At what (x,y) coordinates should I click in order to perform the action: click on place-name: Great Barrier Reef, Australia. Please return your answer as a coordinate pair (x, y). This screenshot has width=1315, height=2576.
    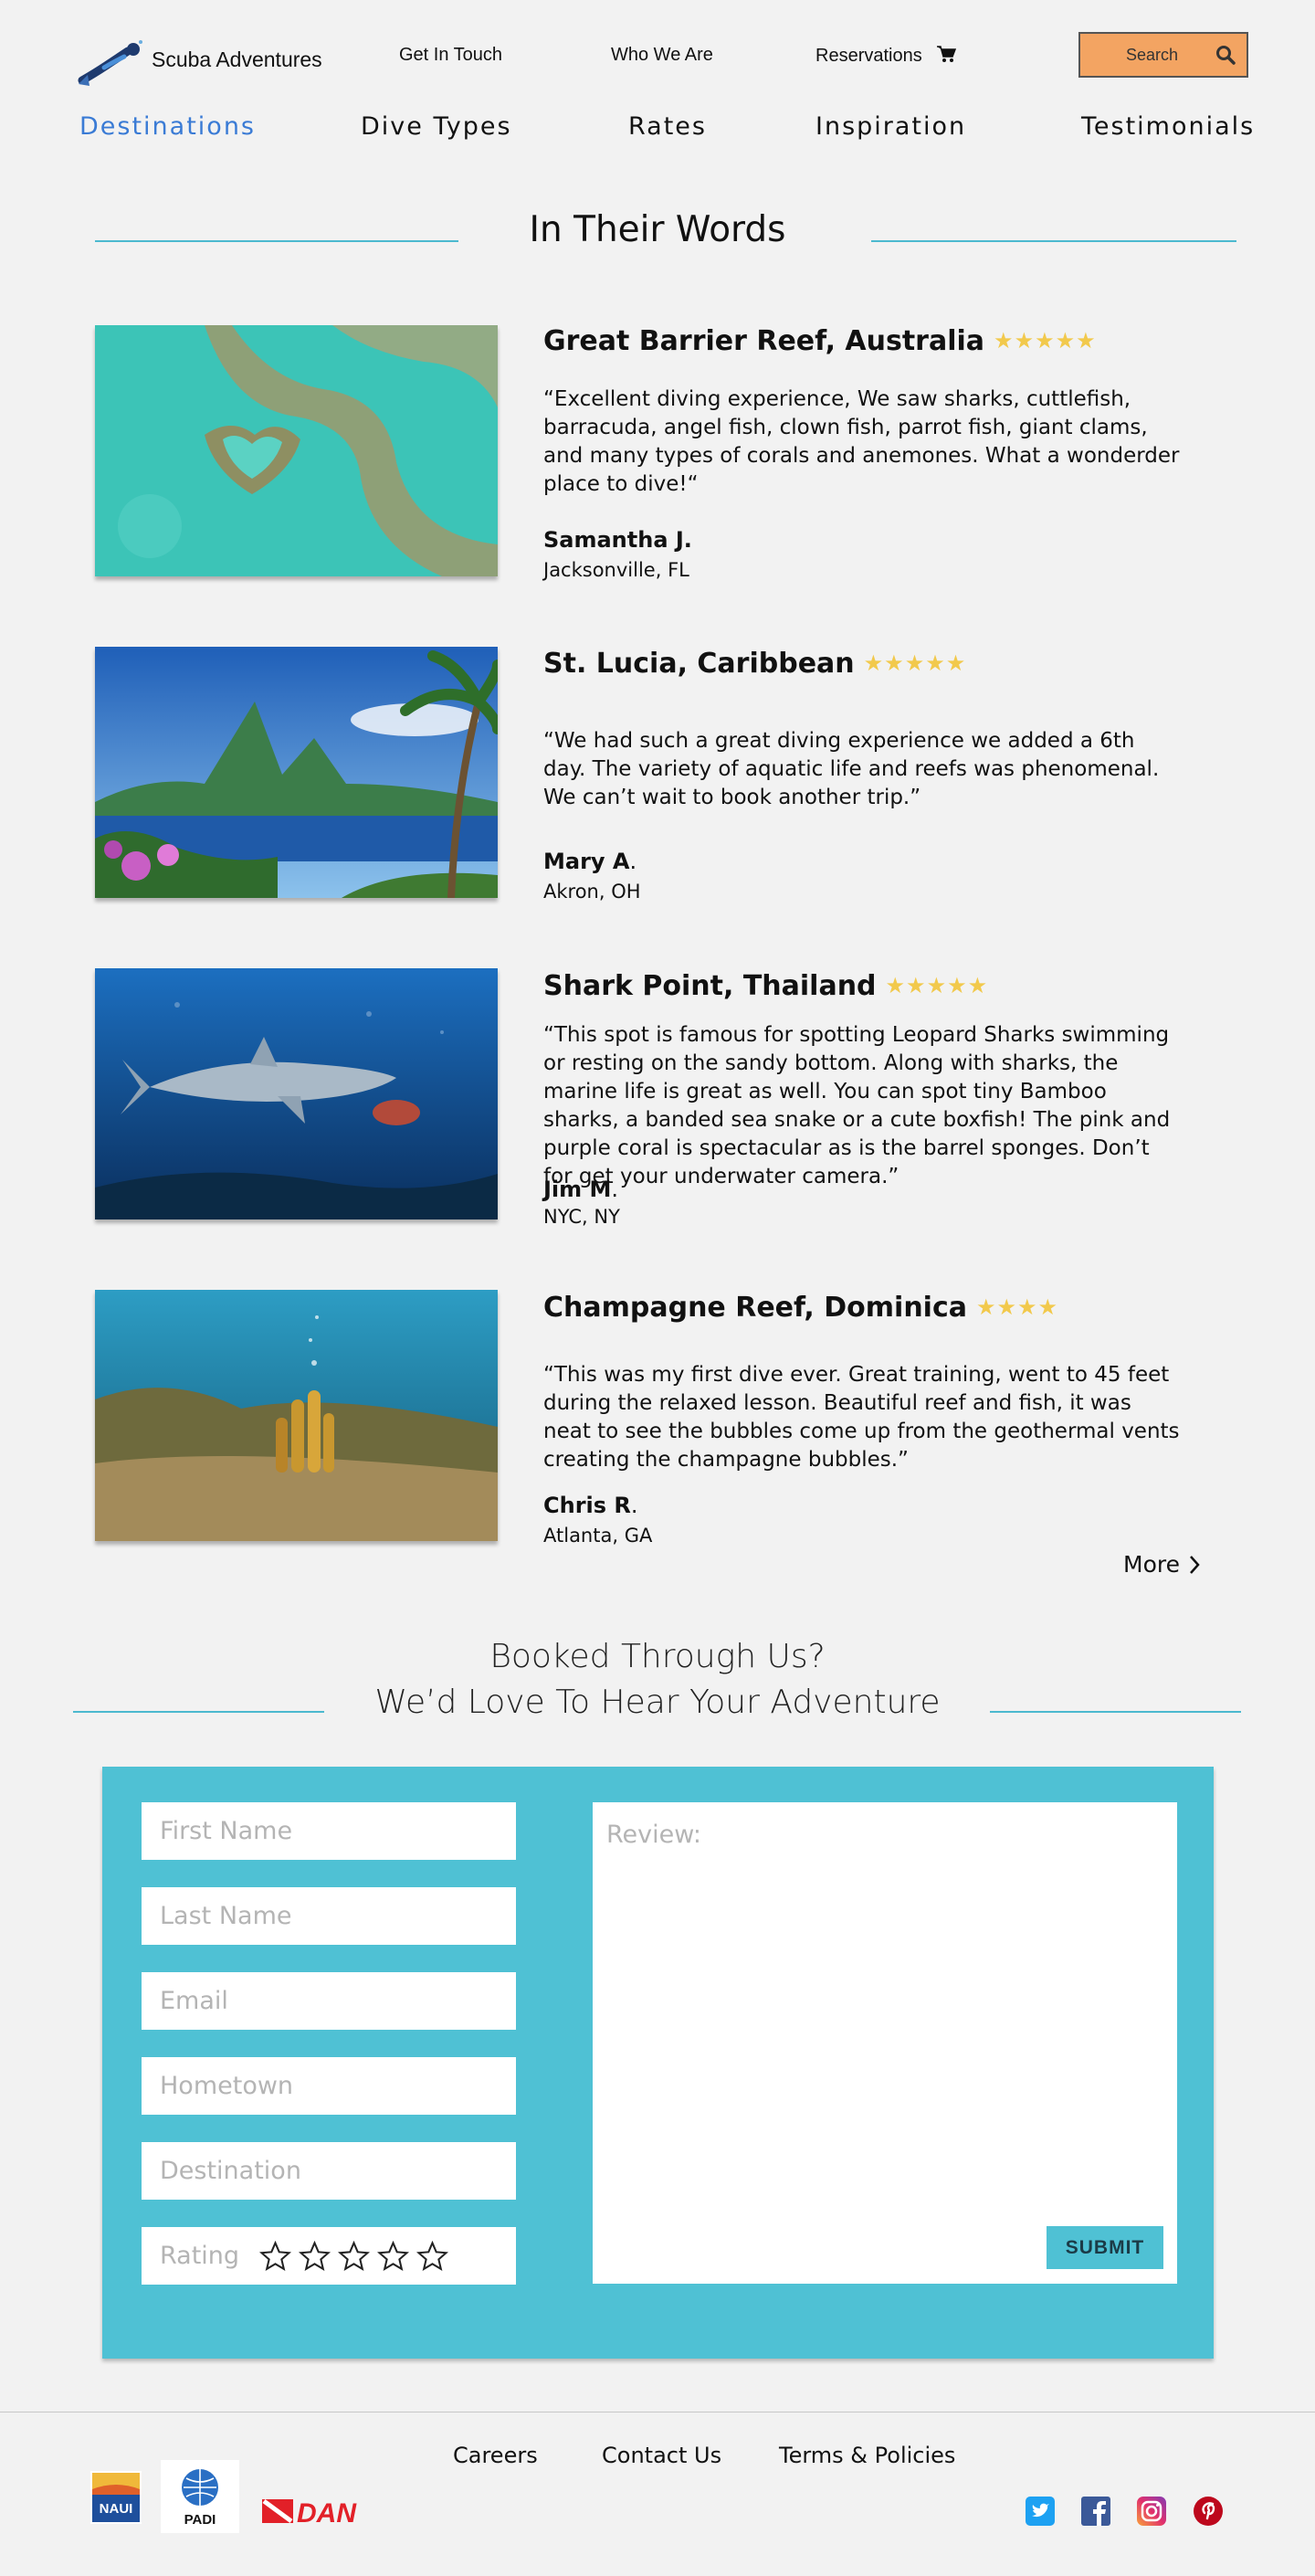
    Looking at the image, I should click on (764, 341).